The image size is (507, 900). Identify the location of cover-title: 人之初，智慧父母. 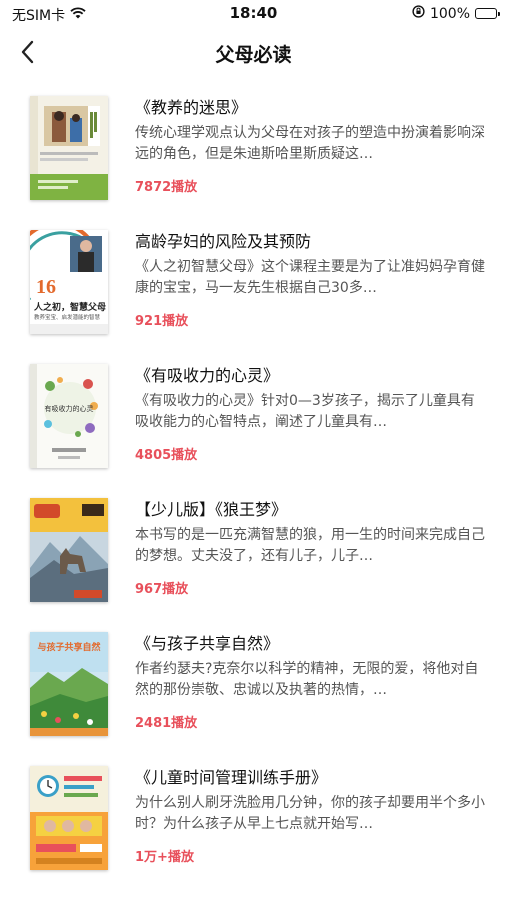
(70, 308).